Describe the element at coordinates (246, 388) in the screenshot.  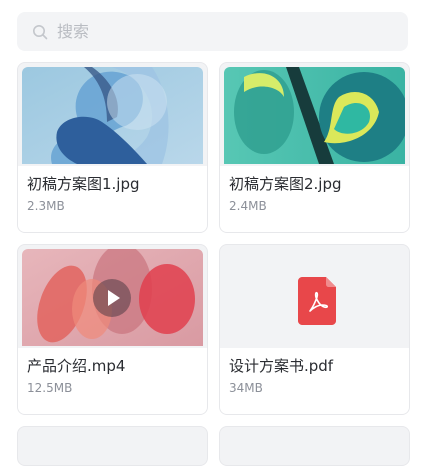
I see `file-size: 34MB` at that location.